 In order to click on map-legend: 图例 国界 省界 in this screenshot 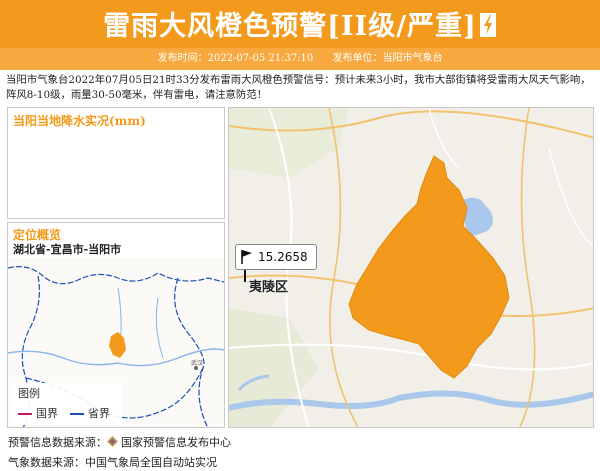, I will do `click(67, 404)`.